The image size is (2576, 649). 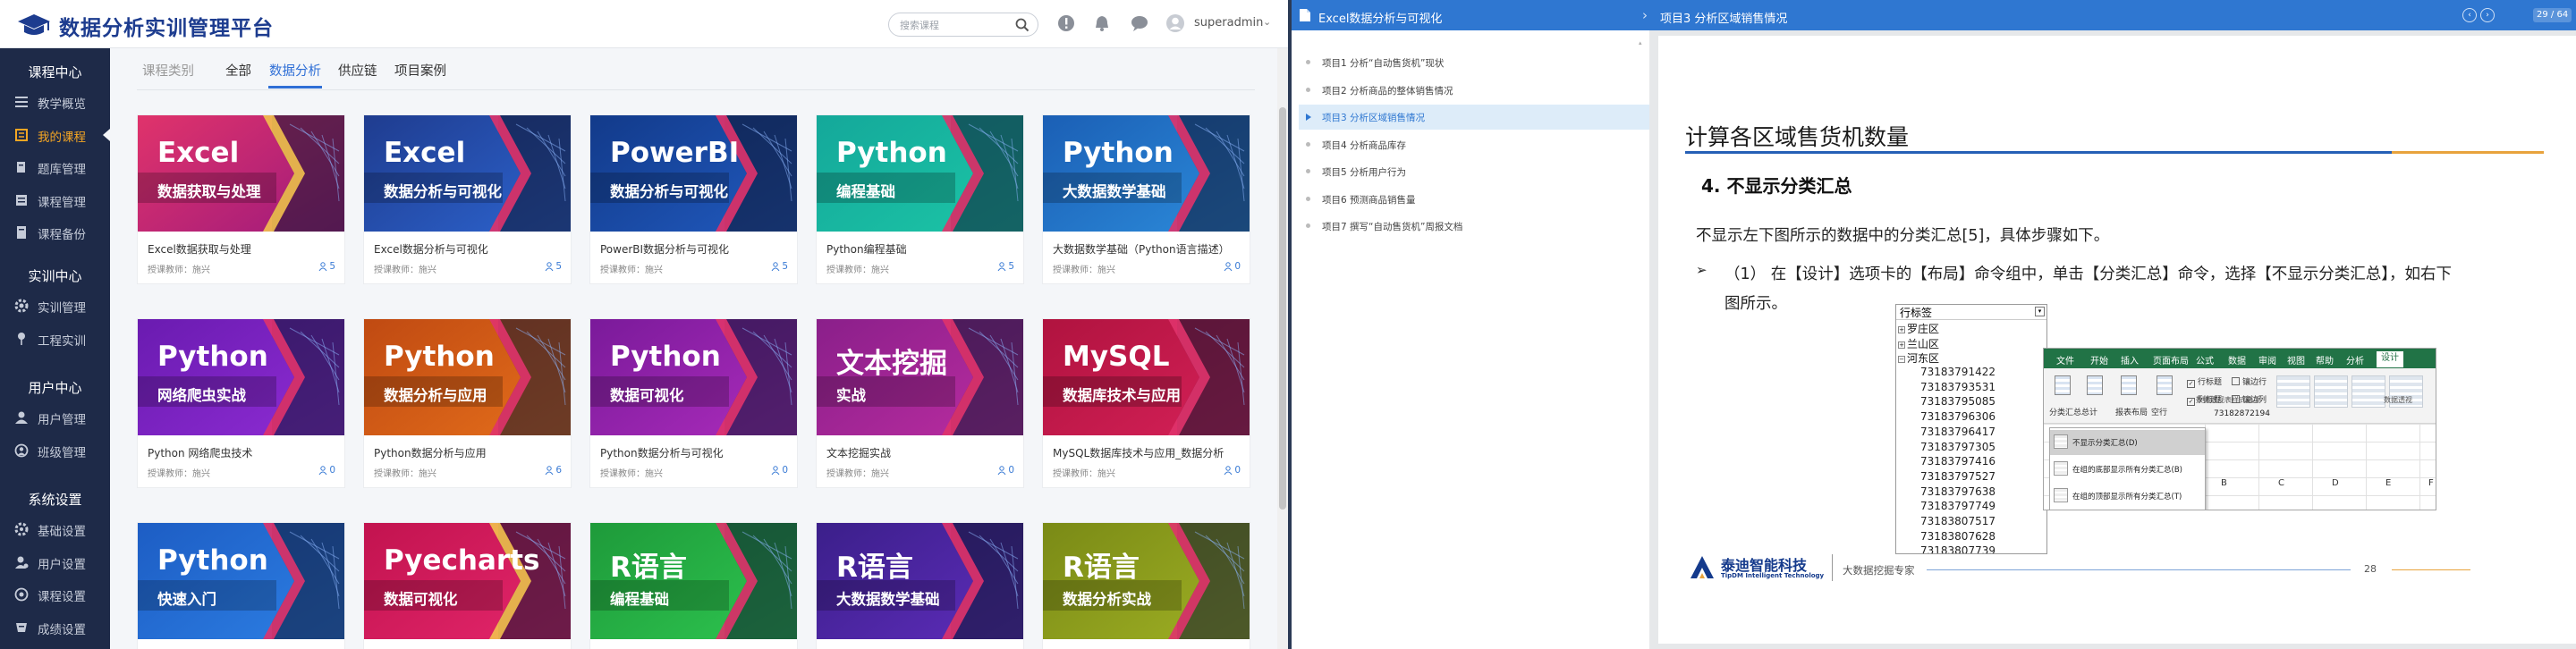 What do you see at coordinates (420, 70) in the screenshot?
I see `filter-project-cases: 项目案例` at bounding box center [420, 70].